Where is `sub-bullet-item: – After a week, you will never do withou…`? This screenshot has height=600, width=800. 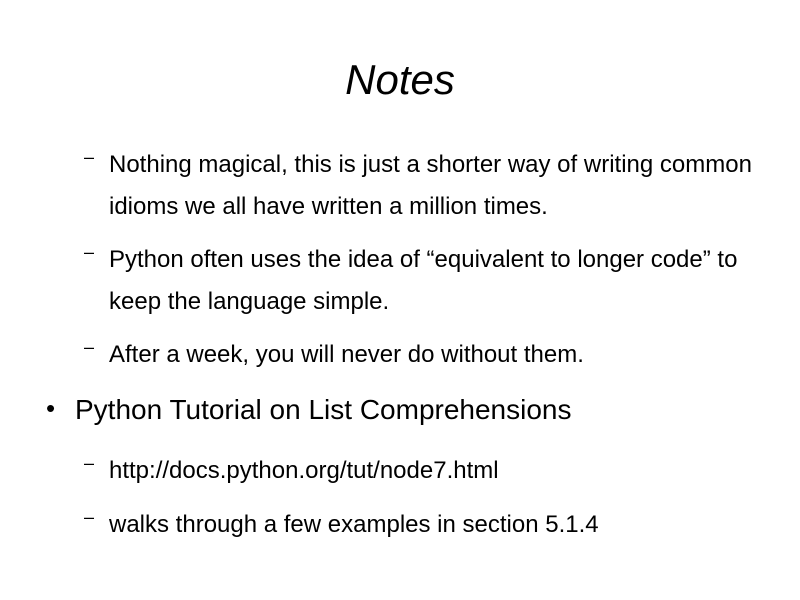 sub-bullet-item: – After a week, you will never do withou… is located at coordinates (424, 355).